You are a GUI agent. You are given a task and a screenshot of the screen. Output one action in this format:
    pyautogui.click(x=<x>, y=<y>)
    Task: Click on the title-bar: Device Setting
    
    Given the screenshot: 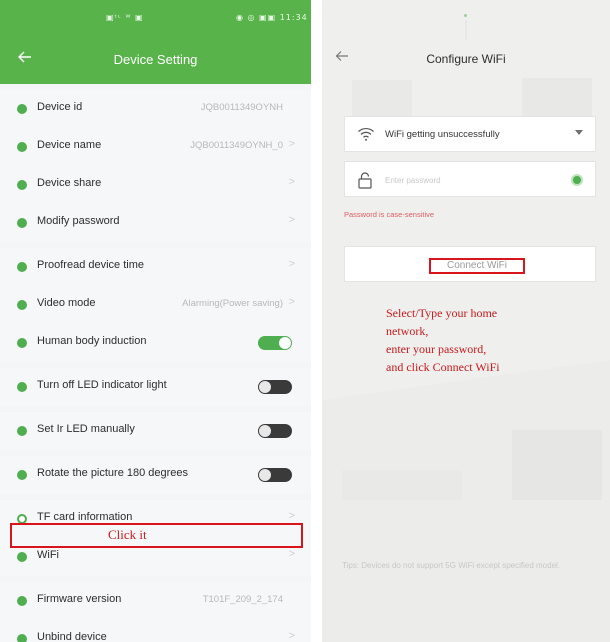 What is the action you would take?
    pyautogui.click(x=155, y=60)
    